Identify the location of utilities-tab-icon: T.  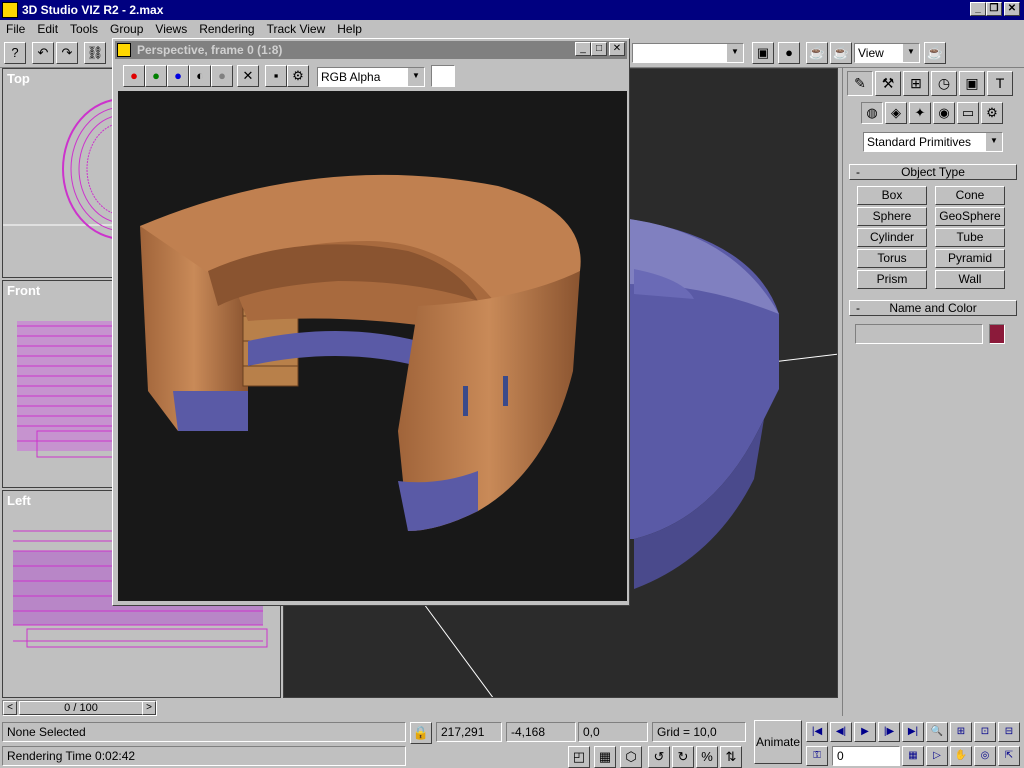
(1000, 83).